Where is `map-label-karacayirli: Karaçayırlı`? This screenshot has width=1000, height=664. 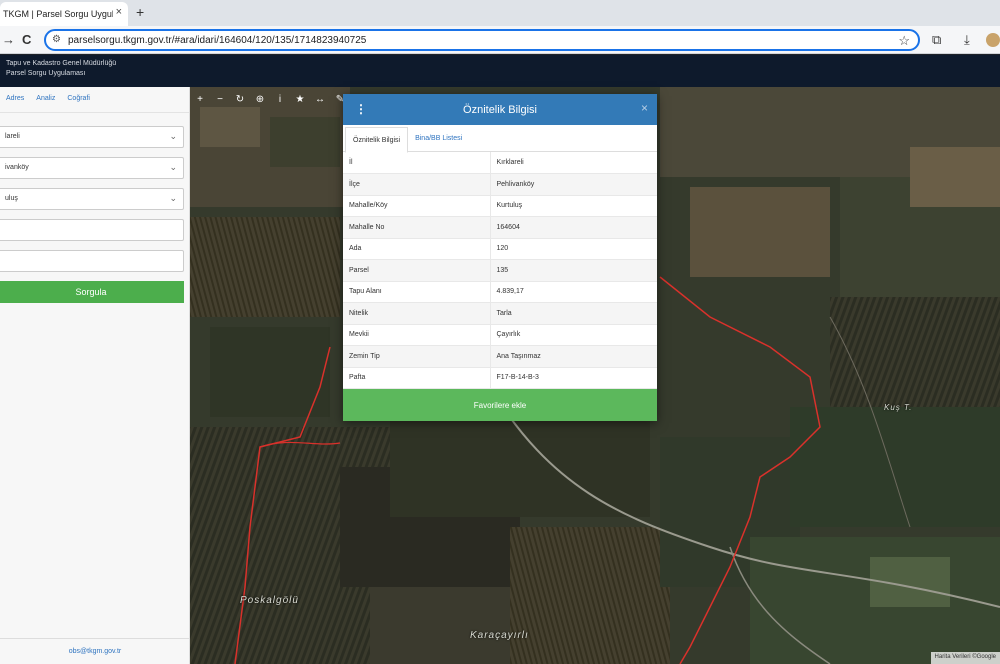 map-label-karacayirli: Karaçayırlı is located at coordinates (499, 635).